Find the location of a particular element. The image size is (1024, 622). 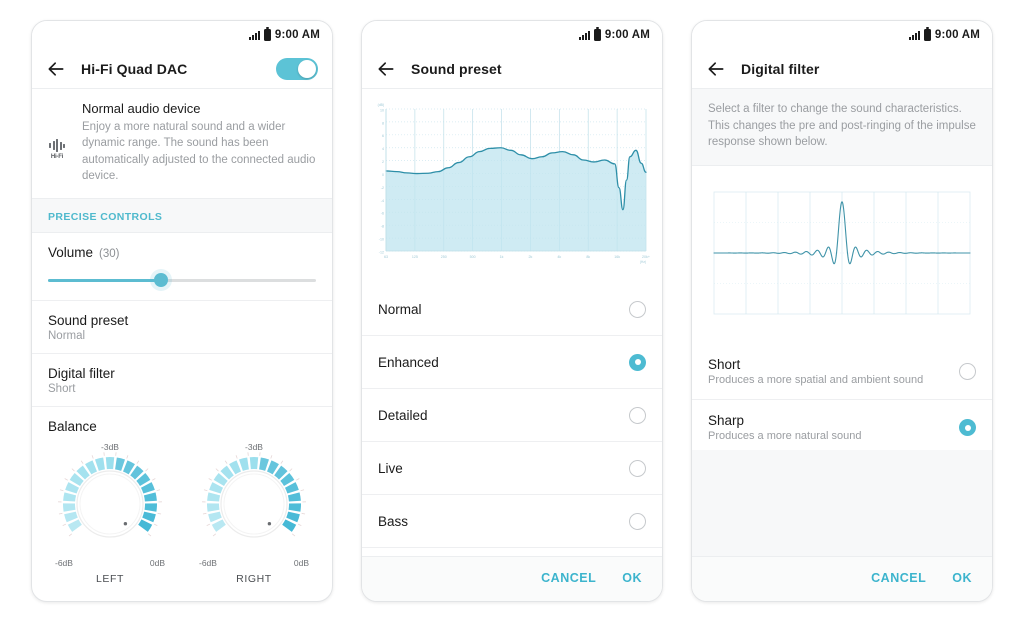

option-text: Detailed is located at coordinates (498, 415).